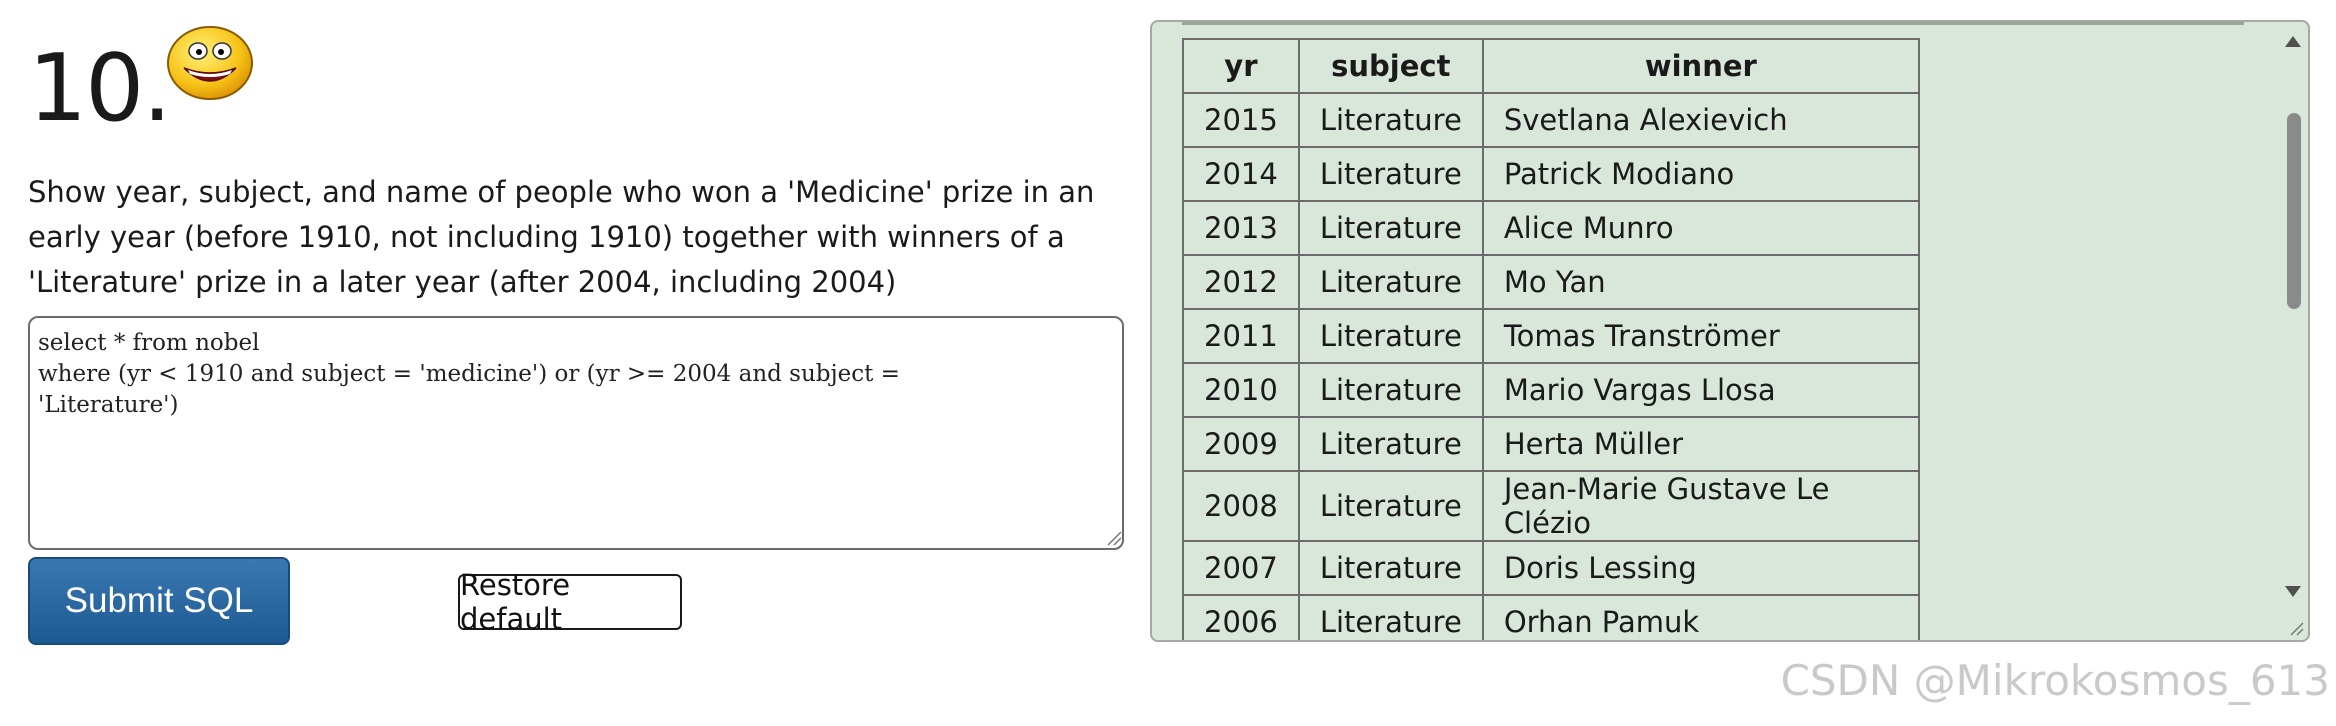  Describe the element at coordinates (1241, 390) in the screenshot. I see `cell-yr: 2010` at that location.